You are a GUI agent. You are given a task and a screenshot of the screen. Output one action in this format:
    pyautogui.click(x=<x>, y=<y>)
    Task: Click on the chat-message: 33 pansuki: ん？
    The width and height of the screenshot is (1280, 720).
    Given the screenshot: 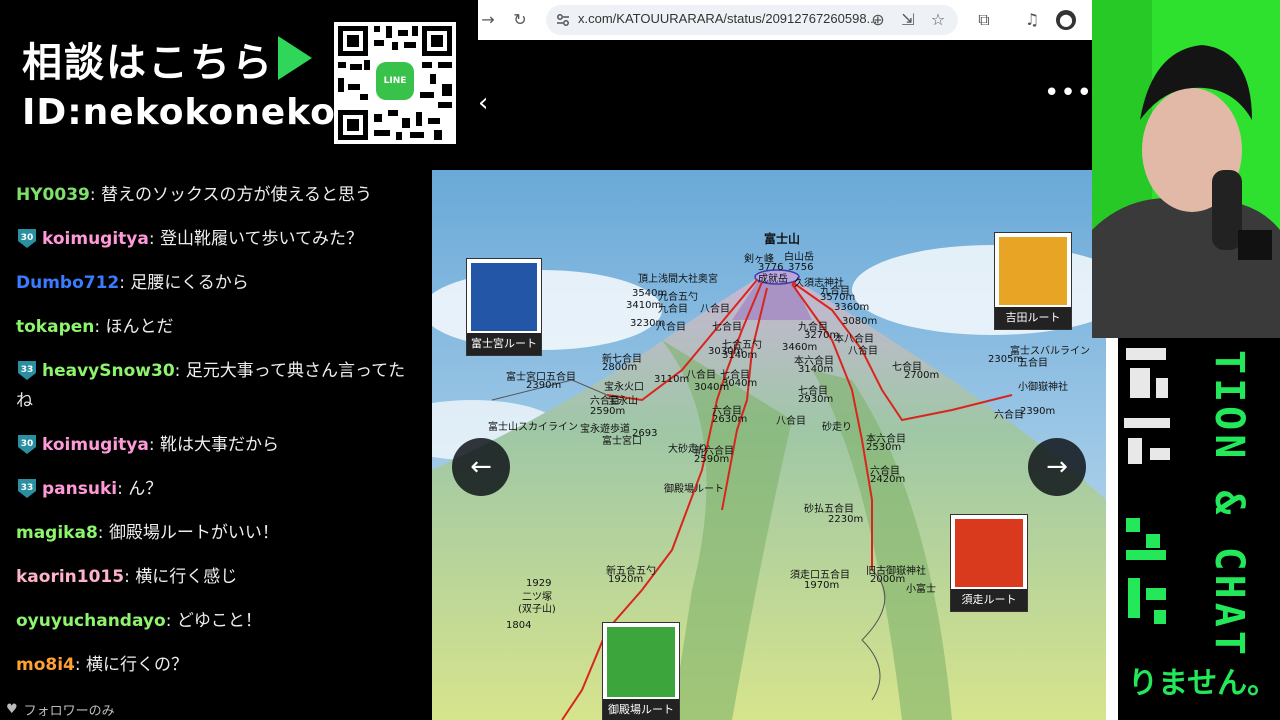 What is the action you would take?
    pyautogui.click(x=224, y=489)
    